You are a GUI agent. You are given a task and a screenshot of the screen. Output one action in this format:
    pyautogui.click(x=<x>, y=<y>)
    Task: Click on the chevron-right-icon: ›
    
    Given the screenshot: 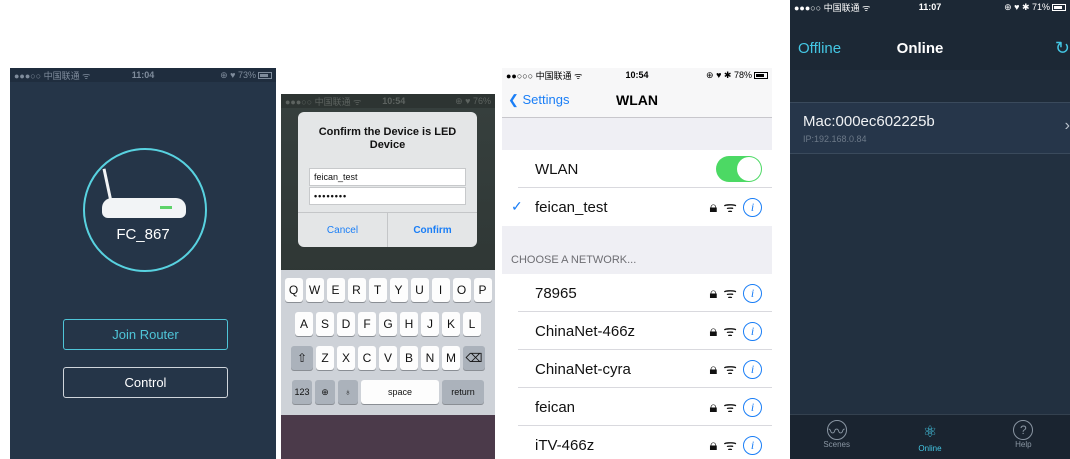 What is the action you would take?
    pyautogui.click(x=1067, y=125)
    